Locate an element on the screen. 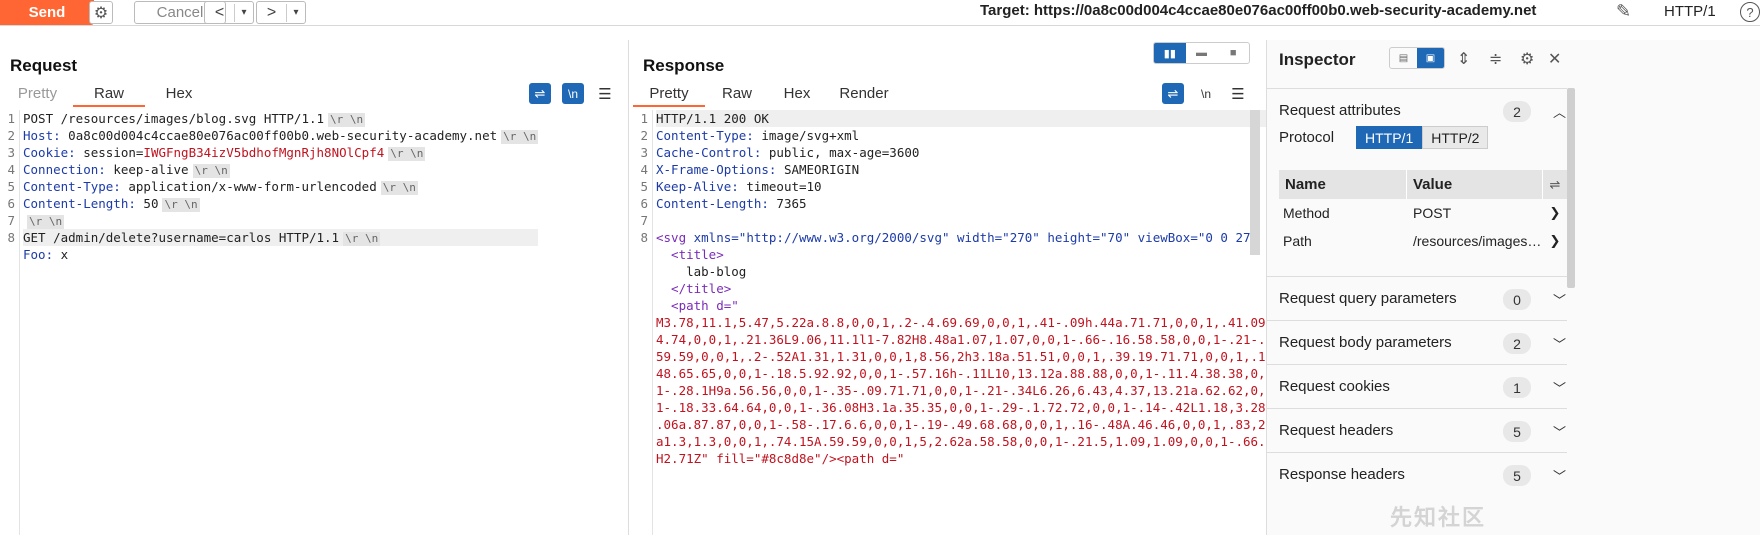 The height and width of the screenshot is (535, 1760). code-line: \r \n is located at coordinates (280, 220).